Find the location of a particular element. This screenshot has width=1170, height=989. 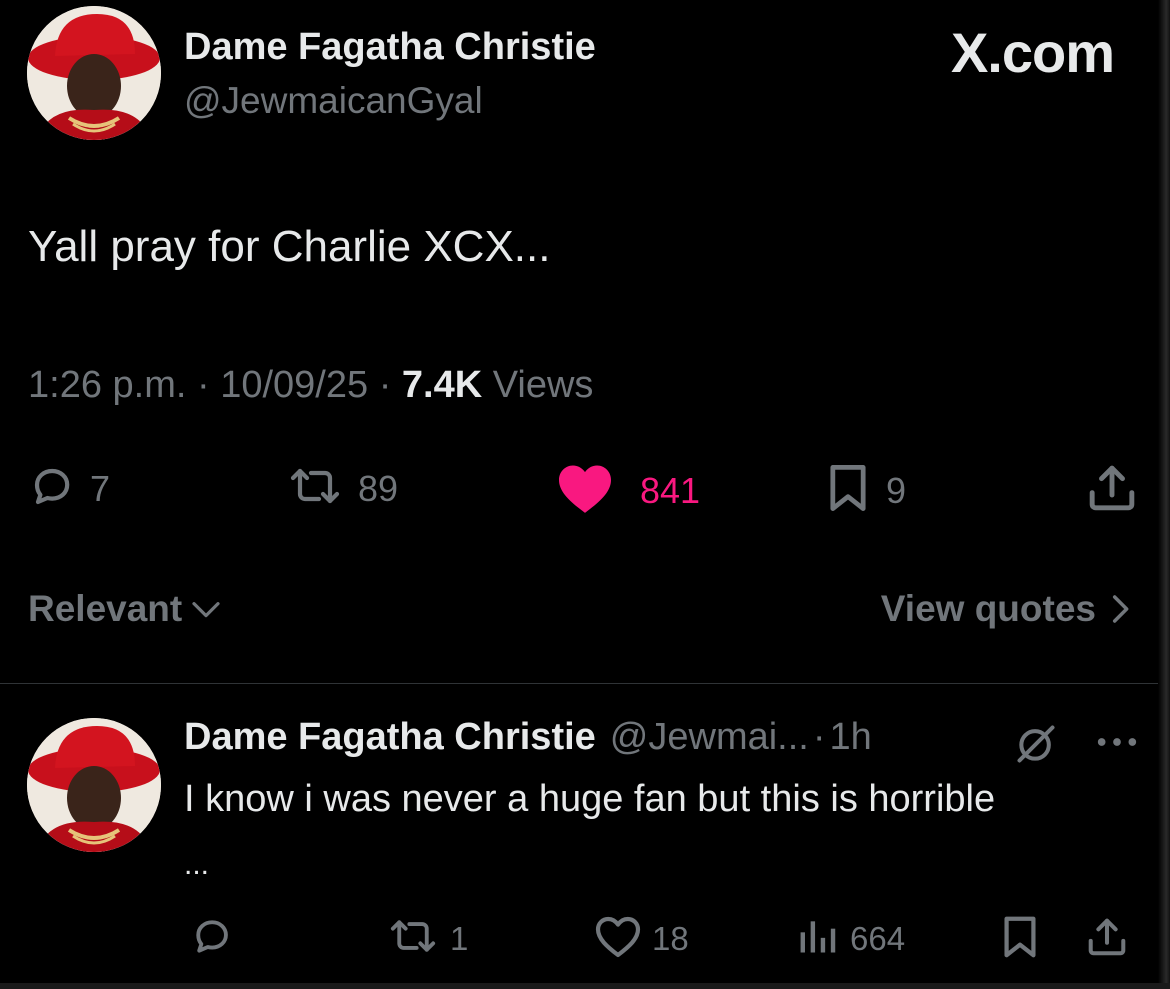

reply-like-button: 18 is located at coordinates (641, 938).